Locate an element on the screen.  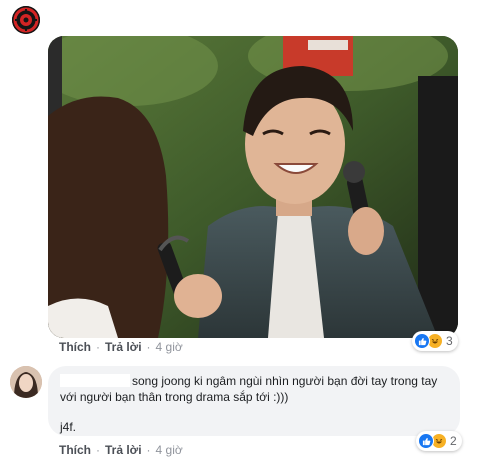
comment-actions: Thích · Trả lời · 4 giờ is located at coordinates (121, 450).